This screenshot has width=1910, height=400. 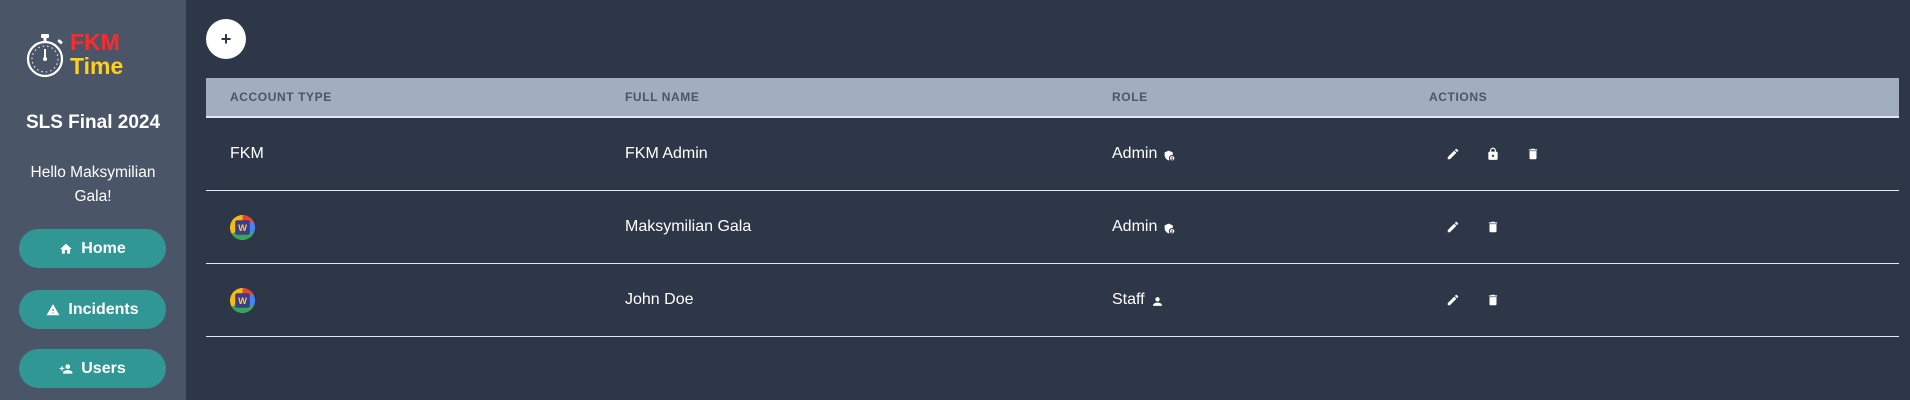 I want to click on header-role: ROLE, so click(x=1270, y=97).